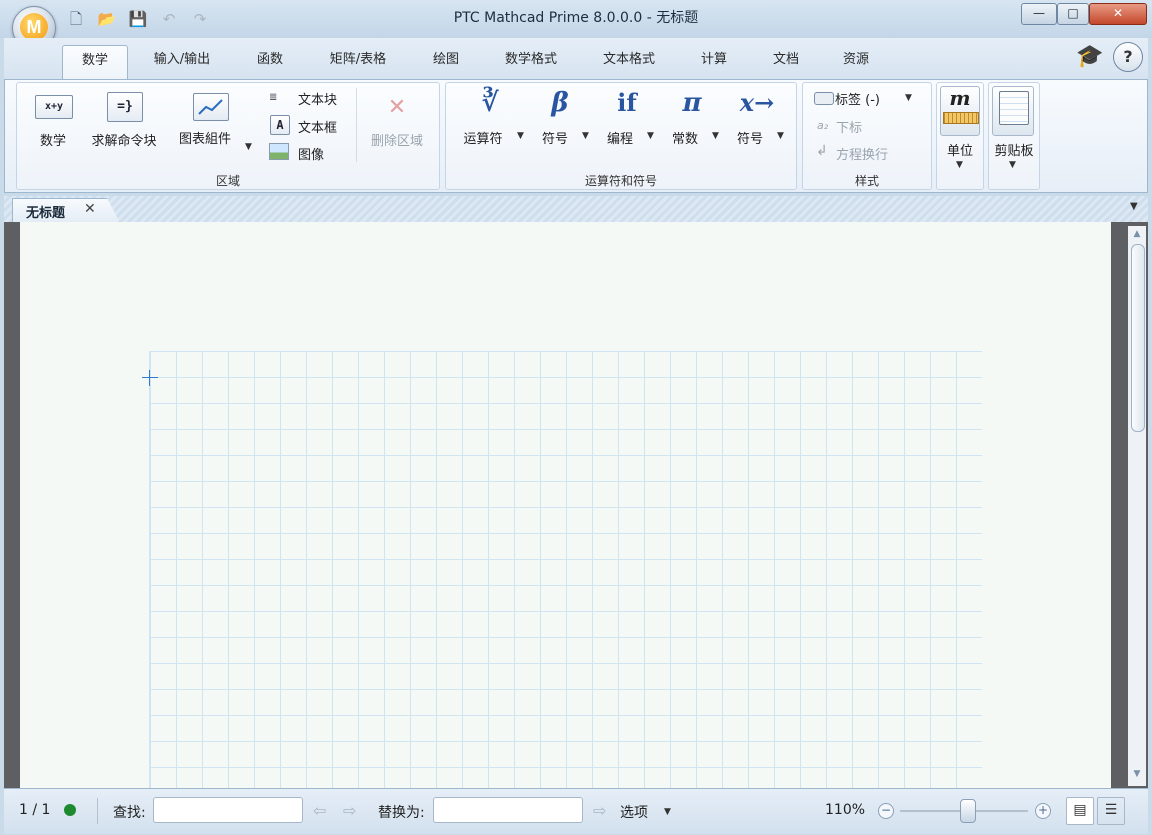 This screenshot has height=835, width=1152. Describe the element at coordinates (1014, 108) in the screenshot. I see `clipboard-icon` at that location.